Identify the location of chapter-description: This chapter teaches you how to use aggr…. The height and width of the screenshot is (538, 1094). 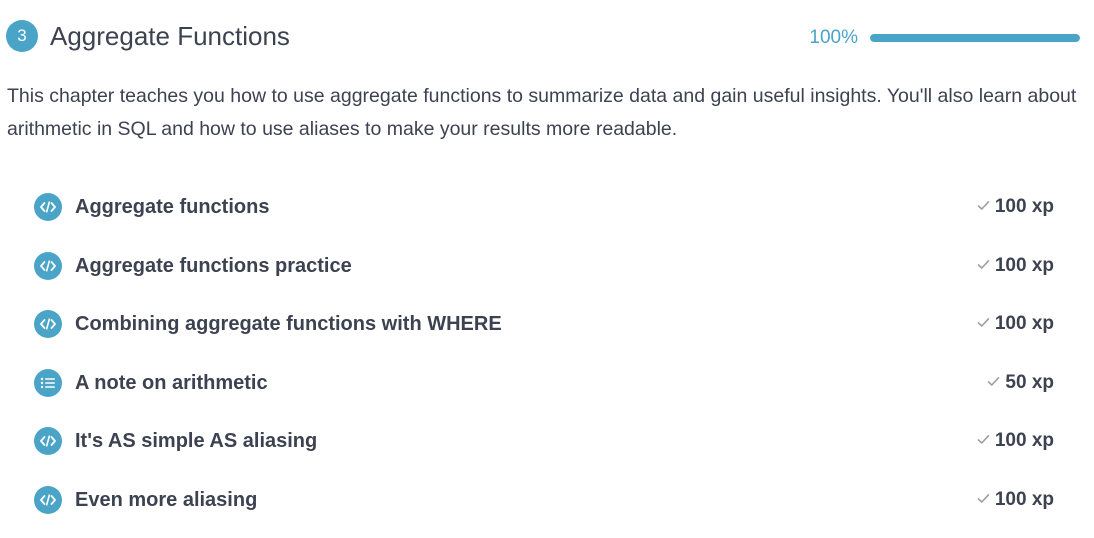
(542, 112).